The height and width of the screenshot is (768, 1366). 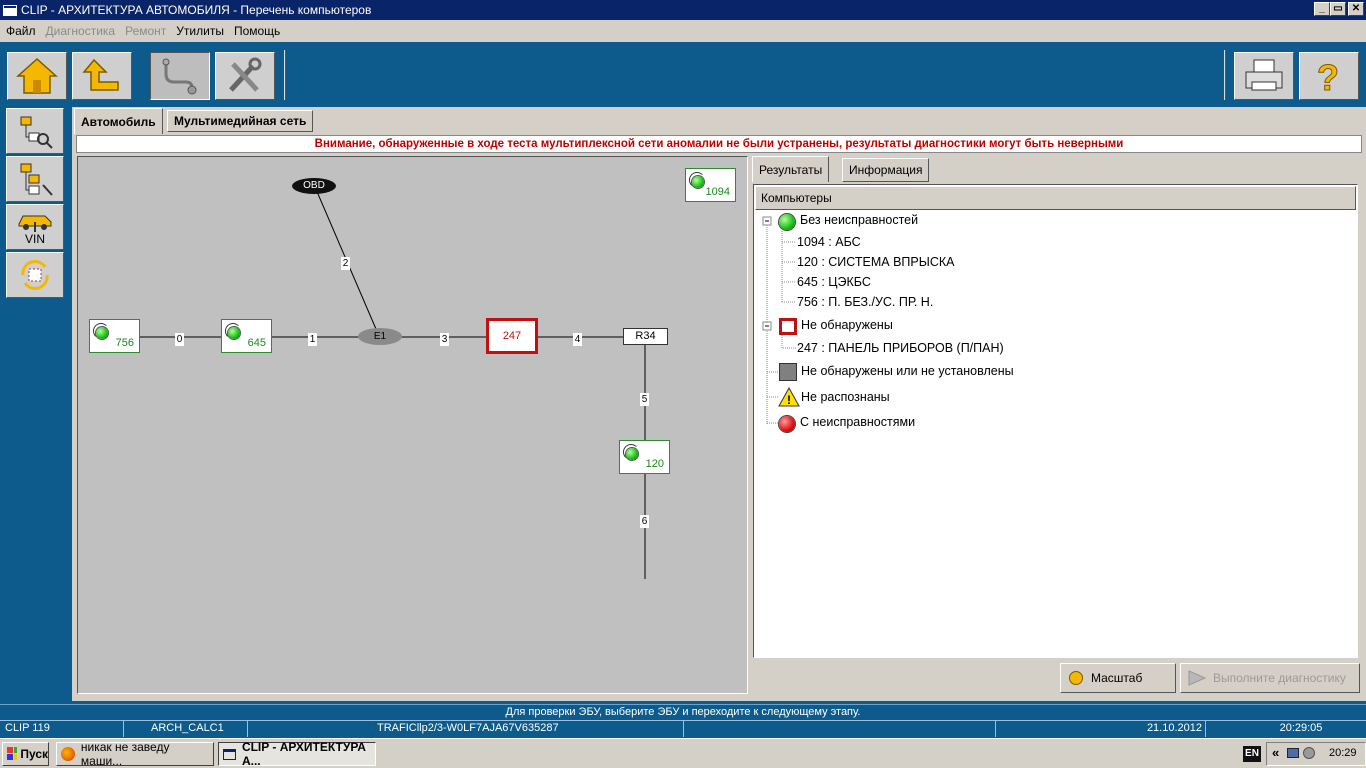 I want to click on back-arrow-icon, so click(x=100, y=74).